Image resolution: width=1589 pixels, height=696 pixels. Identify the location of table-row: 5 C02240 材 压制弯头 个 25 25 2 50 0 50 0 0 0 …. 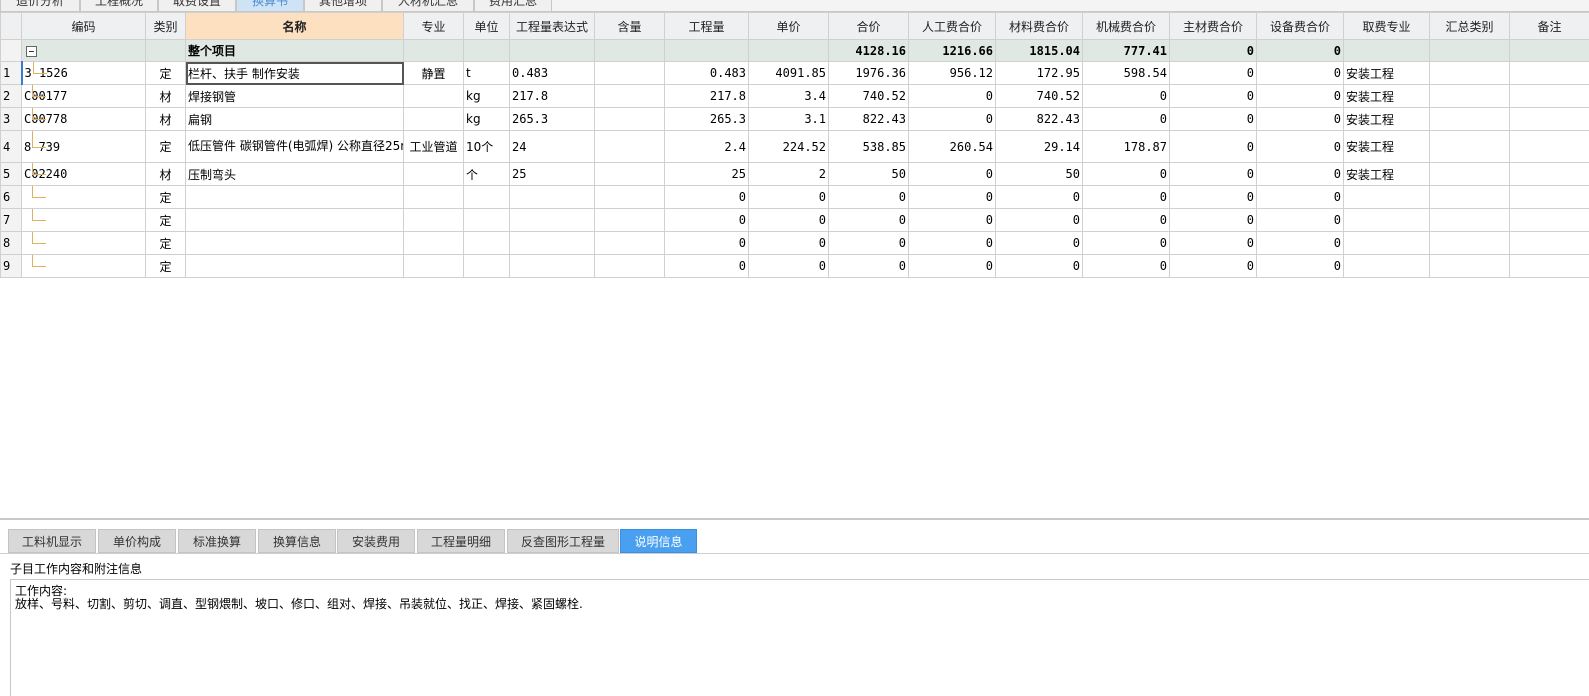
(794, 174).